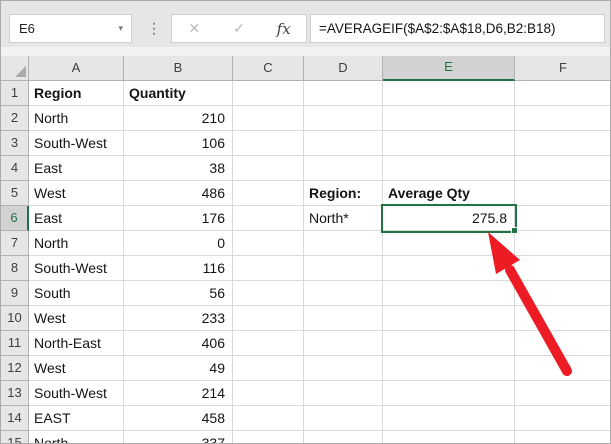  Describe the element at coordinates (268, 118) in the screenshot. I see `cell-C2` at that location.